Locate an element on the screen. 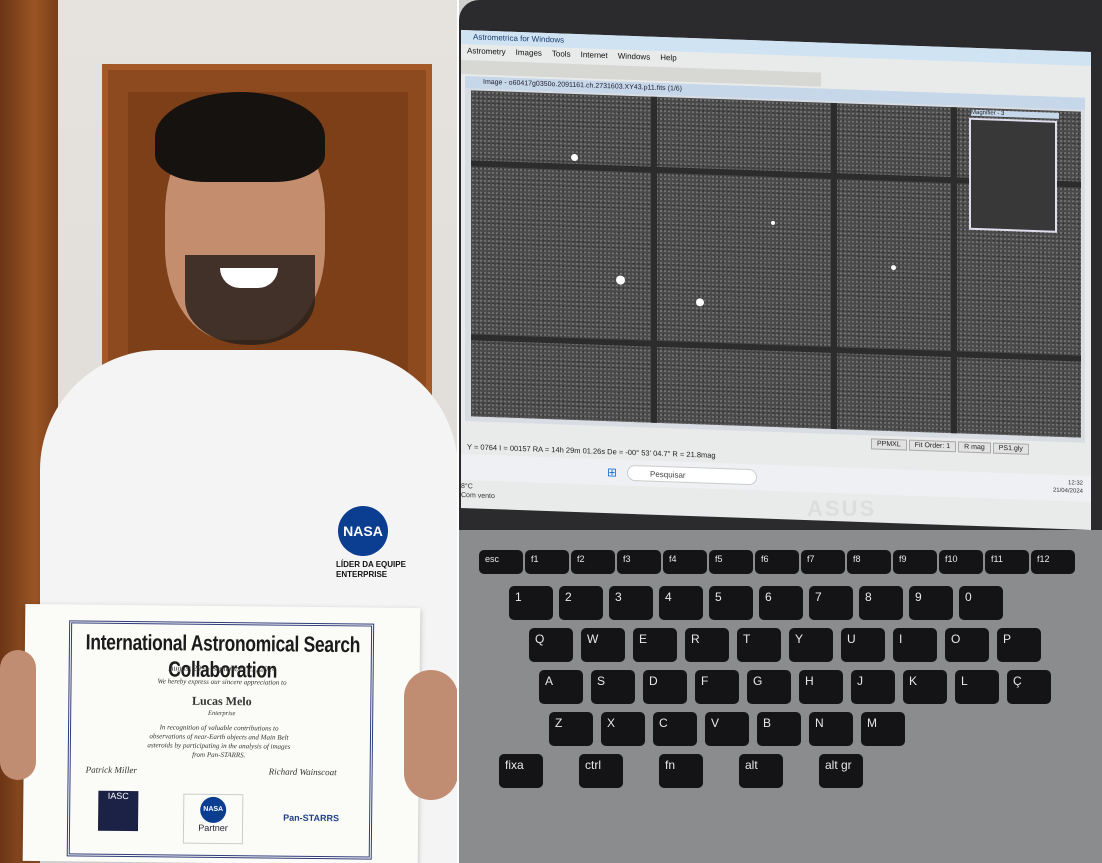 The height and width of the screenshot is (863, 1102). keyboard-key: f3 is located at coordinates (639, 562).